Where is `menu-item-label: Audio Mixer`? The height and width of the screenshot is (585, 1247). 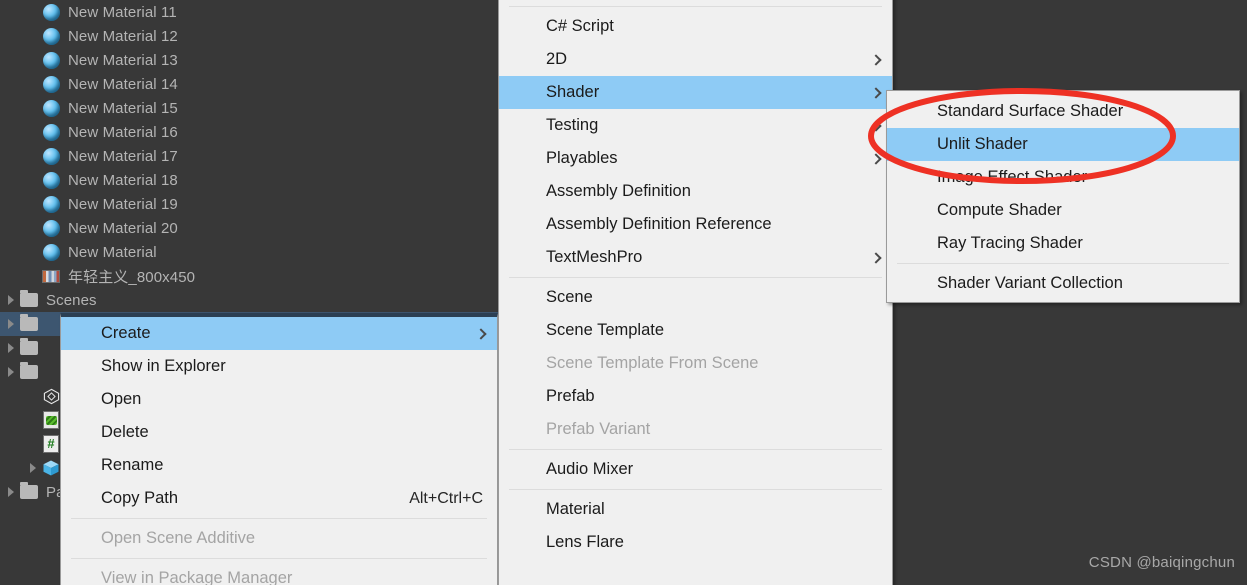 menu-item-label: Audio Mixer is located at coordinates (590, 469).